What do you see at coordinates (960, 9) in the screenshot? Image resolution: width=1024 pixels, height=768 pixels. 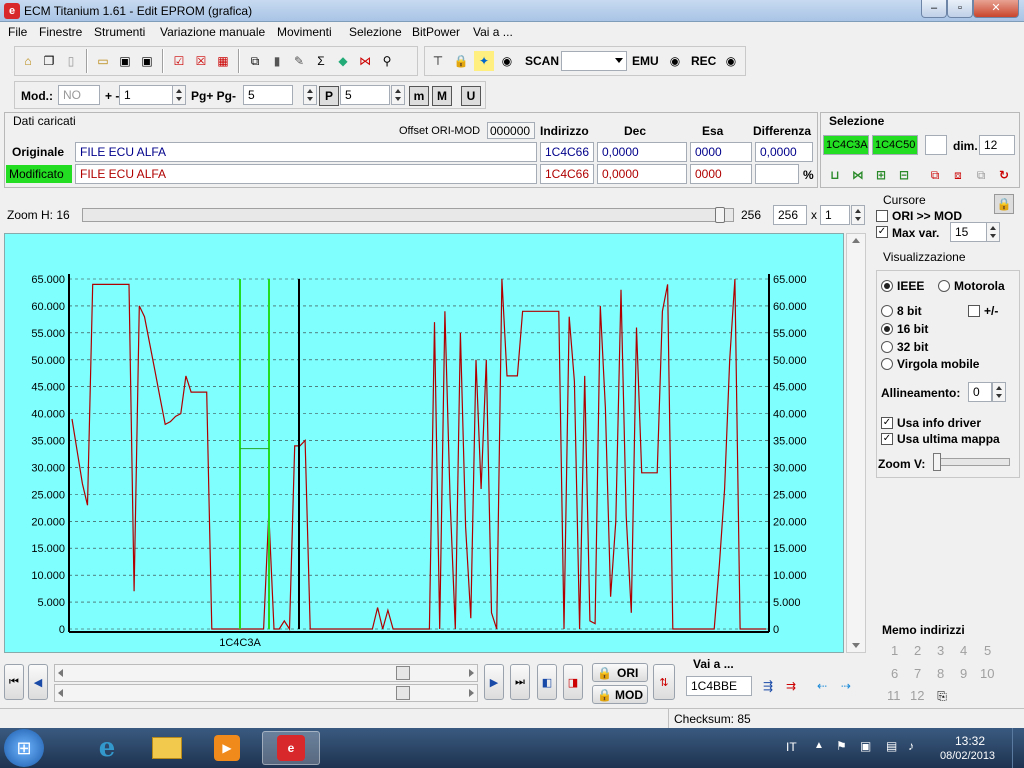 I see `maximize-button: ▫` at bounding box center [960, 9].